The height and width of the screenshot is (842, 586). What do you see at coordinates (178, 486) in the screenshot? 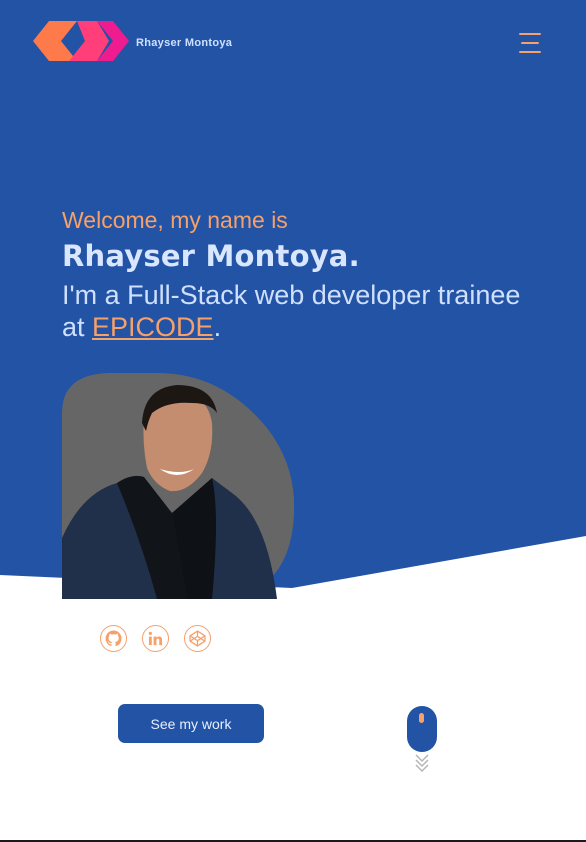
I see `profile-photo` at bounding box center [178, 486].